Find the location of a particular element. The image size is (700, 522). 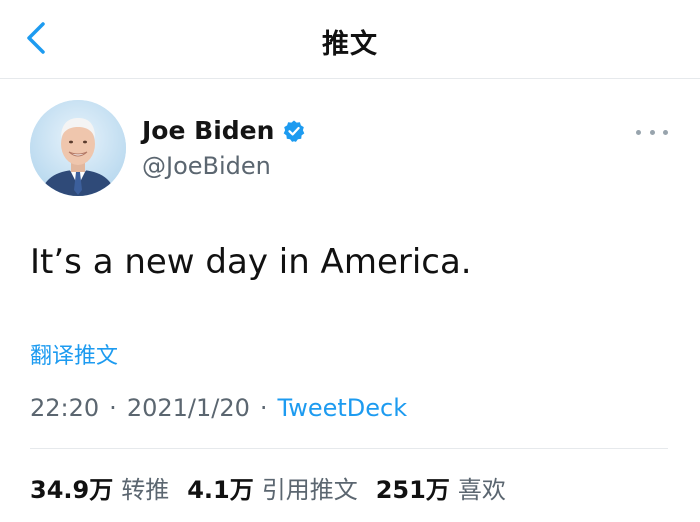

stat-value: 34.9万 is located at coordinates (72, 490).